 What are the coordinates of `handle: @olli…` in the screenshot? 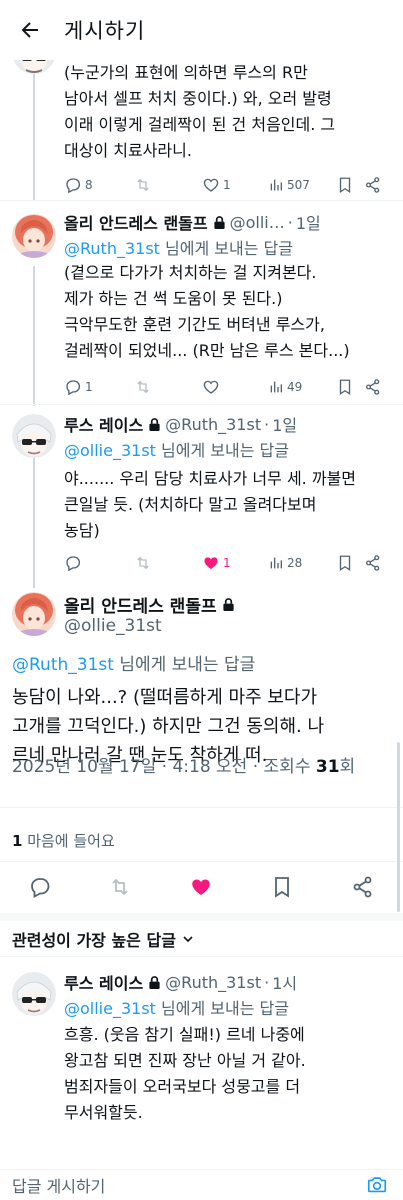 It's located at (257, 222).